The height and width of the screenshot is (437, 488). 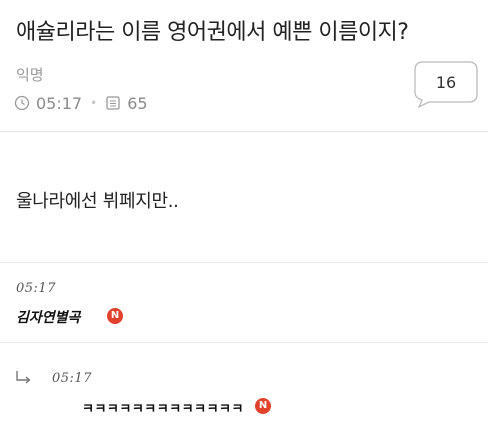 What do you see at coordinates (59, 103) in the screenshot?
I see `post-time: 05:17` at bounding box center [59, 103].